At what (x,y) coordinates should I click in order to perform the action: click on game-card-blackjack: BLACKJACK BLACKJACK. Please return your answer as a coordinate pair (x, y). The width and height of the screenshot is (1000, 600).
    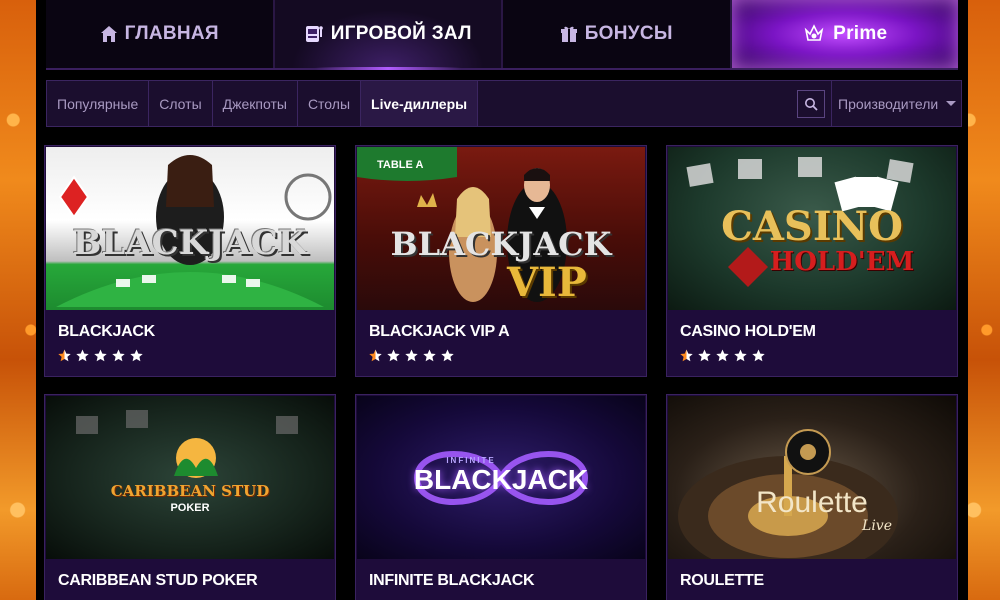
    Looking at the image, I should click on (190, 261).